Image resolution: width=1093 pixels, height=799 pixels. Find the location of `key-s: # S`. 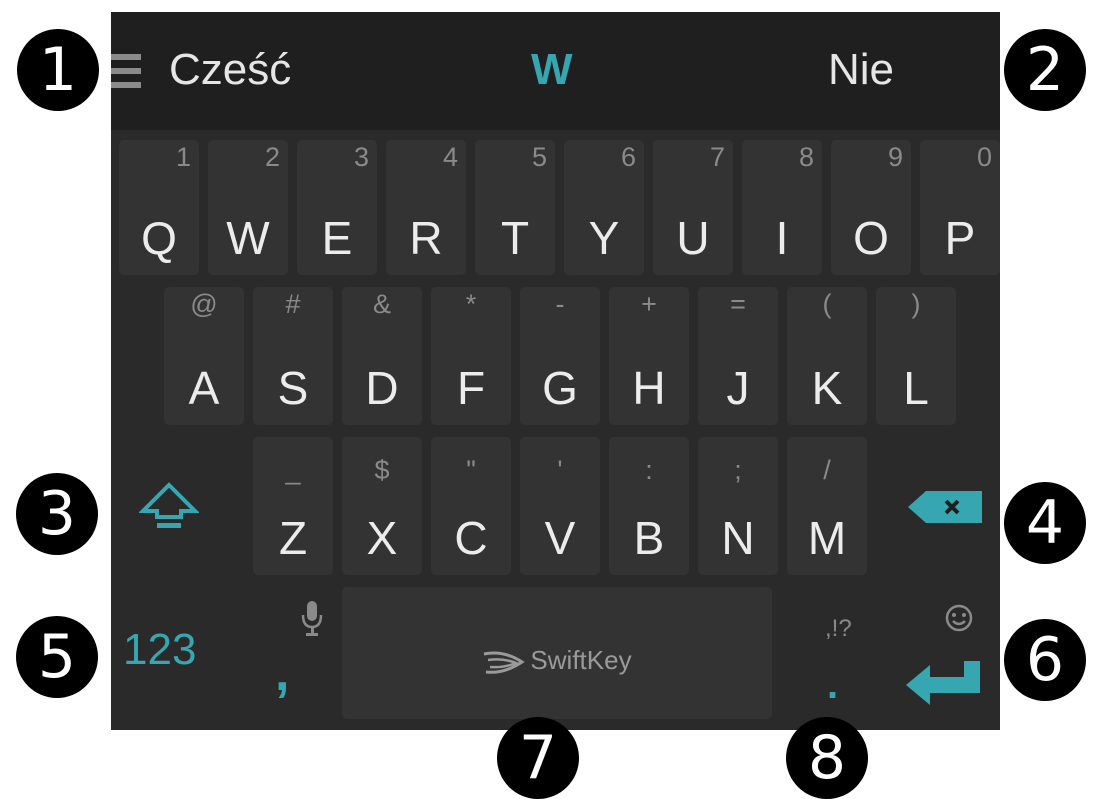

key-s: # S is located at coordinates (293, 356).